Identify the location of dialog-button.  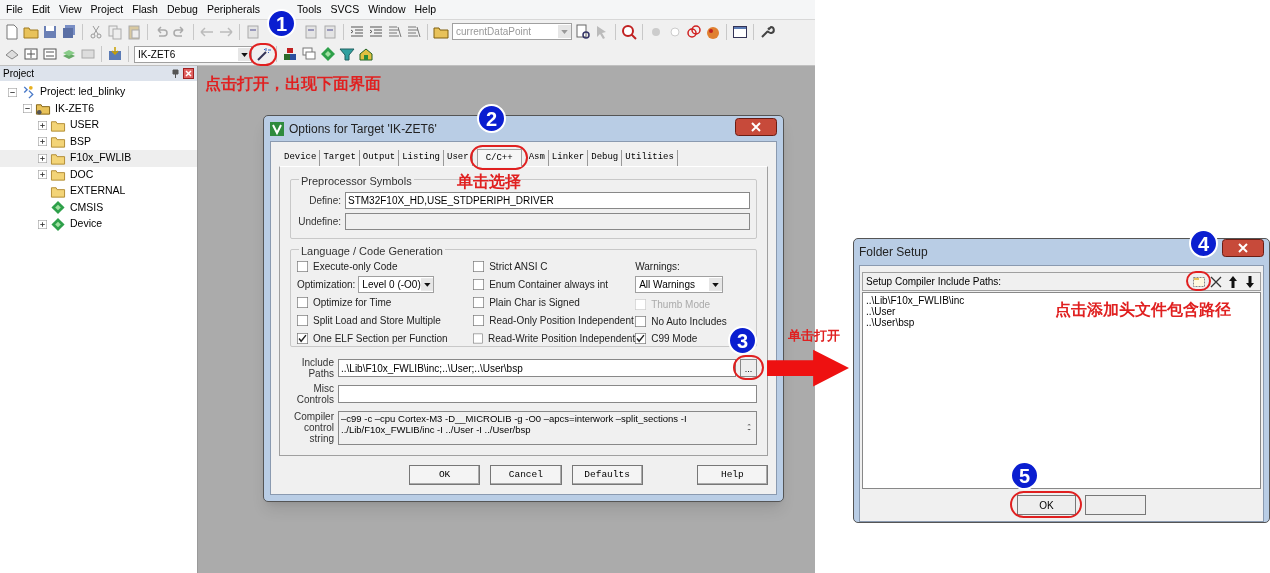
(1115, 505).